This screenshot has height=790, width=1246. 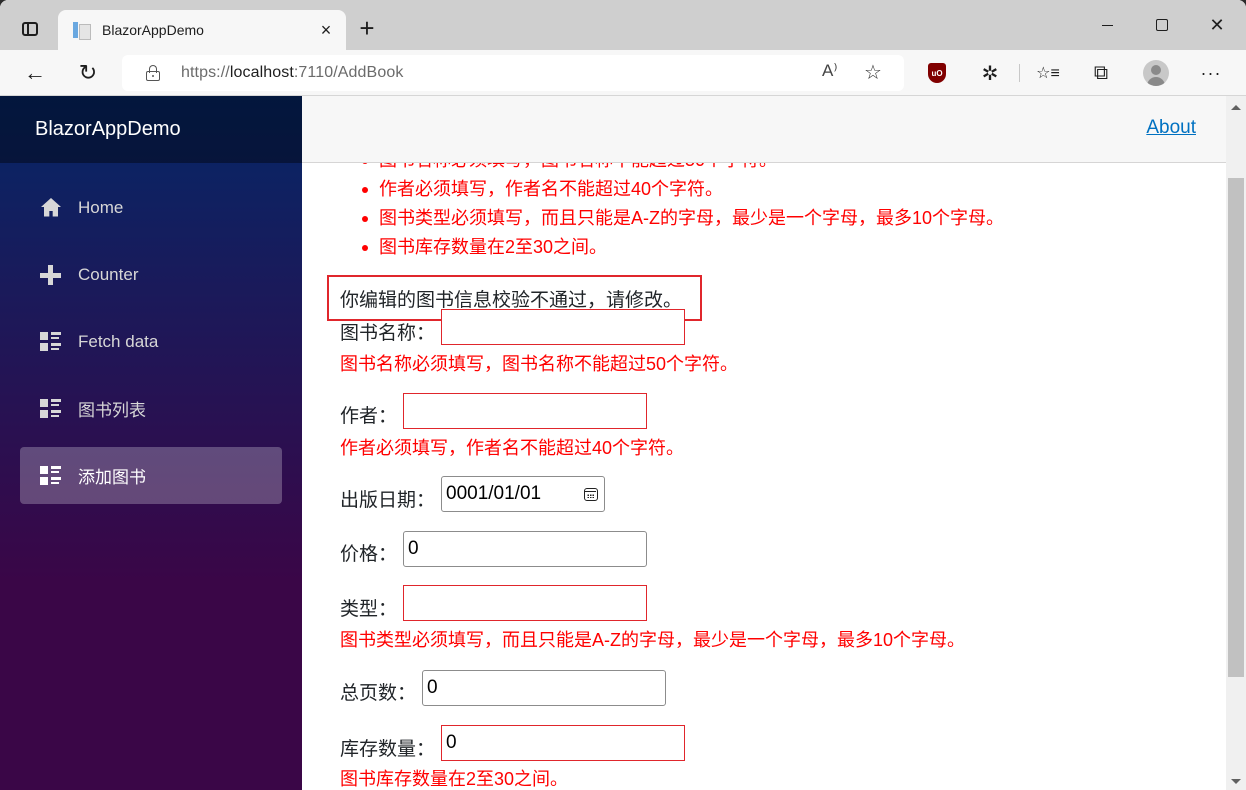 I want to click on add-favorite-icon: ☆, so click(x=873, y=72).